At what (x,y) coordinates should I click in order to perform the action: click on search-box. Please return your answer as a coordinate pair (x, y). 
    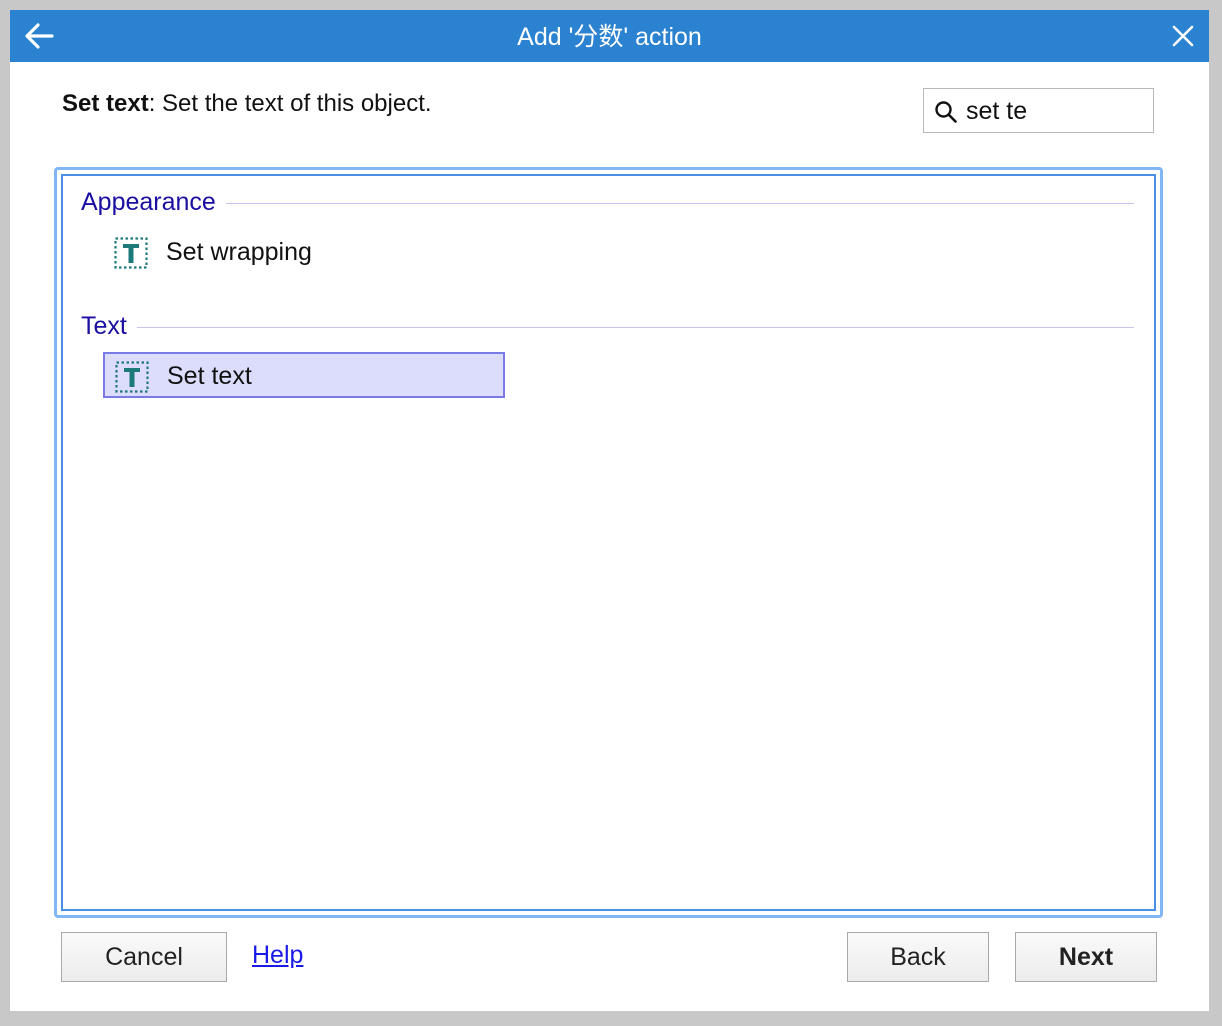
    Looking at the image, I should click on (1038, 110).